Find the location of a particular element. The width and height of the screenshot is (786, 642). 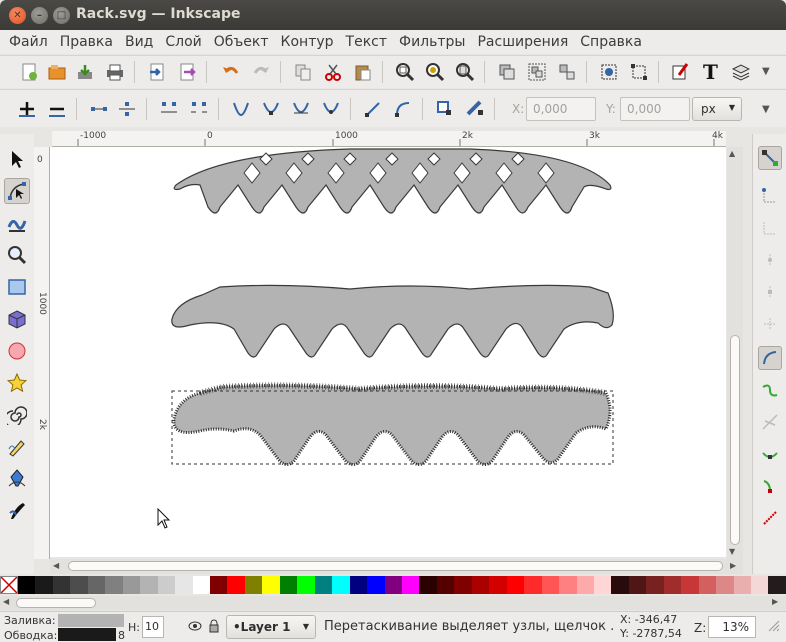

snap-bbox-corner-icon is located at coordinates (770, 260).